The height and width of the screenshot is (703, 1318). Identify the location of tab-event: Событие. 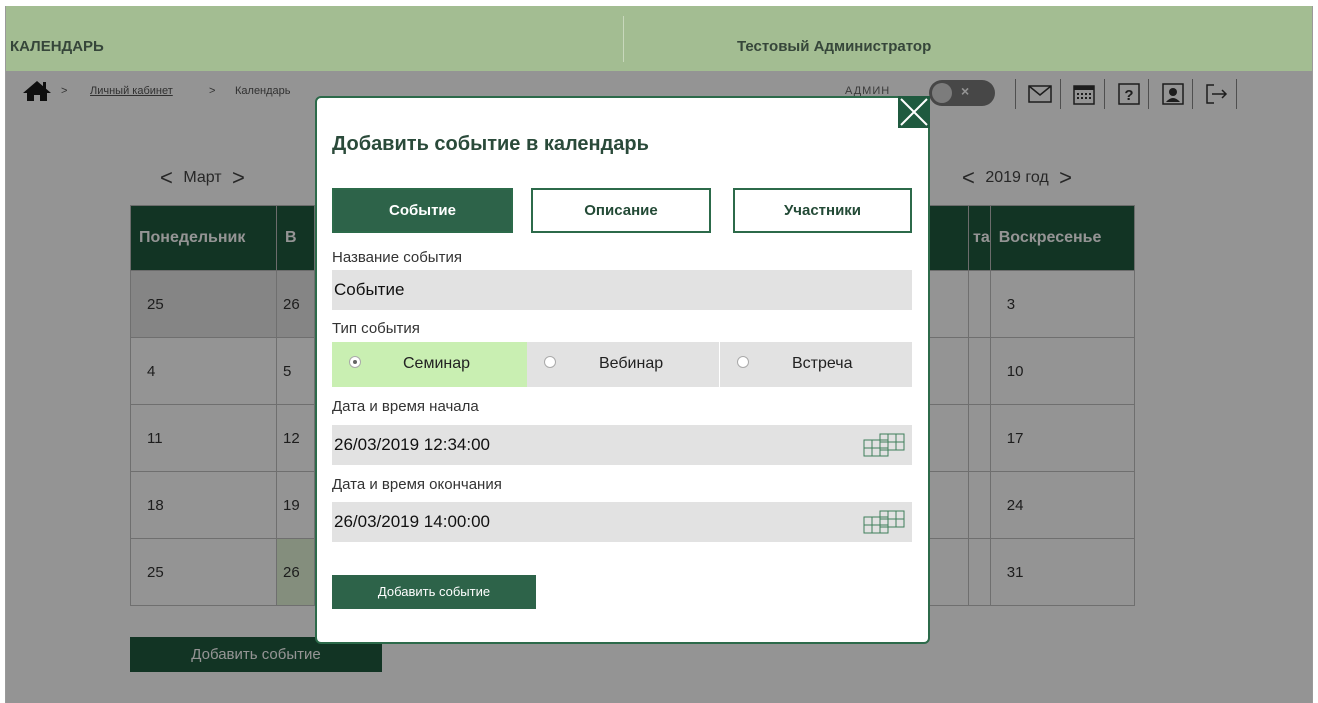
(422, 210).